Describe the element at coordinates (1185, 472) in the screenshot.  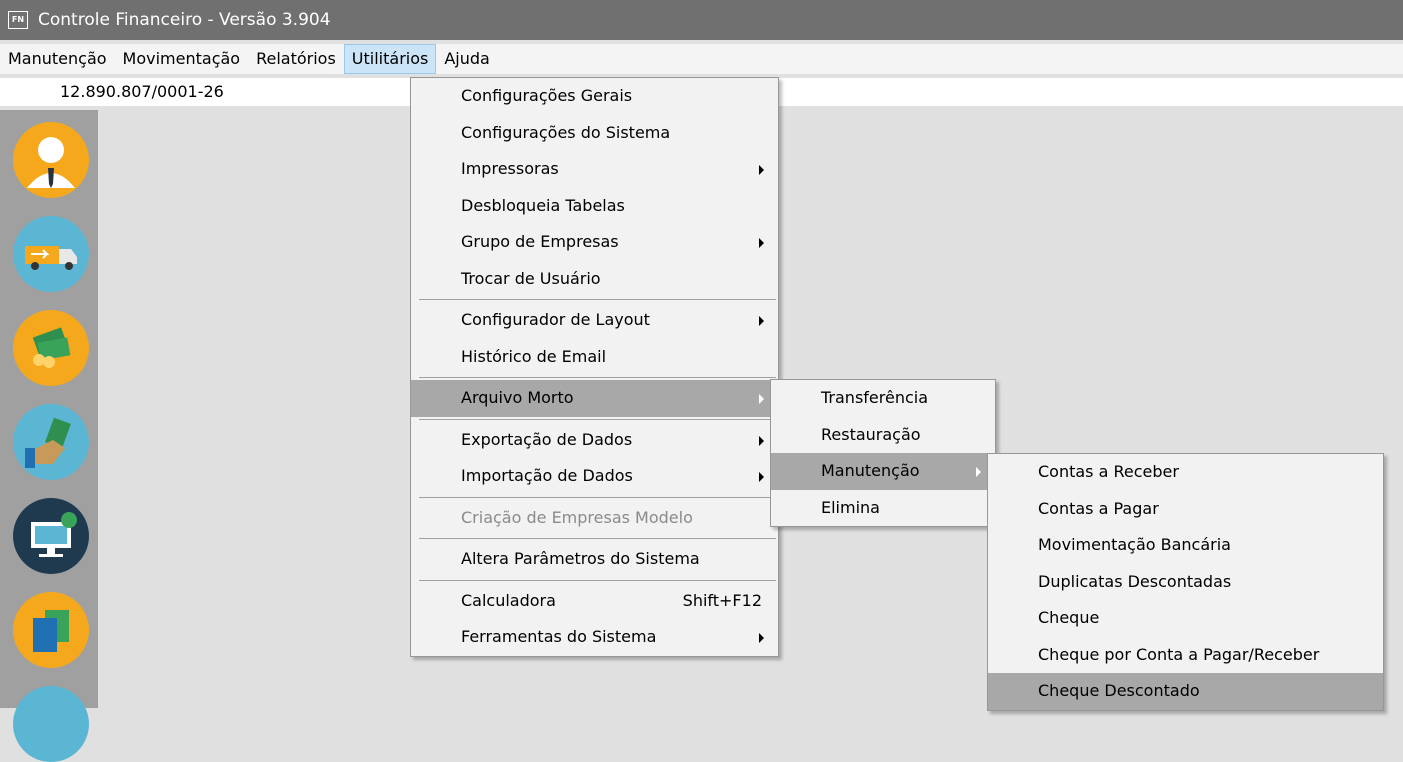
I see `menu-item-contas-receber: Contas a Receber` at that location.